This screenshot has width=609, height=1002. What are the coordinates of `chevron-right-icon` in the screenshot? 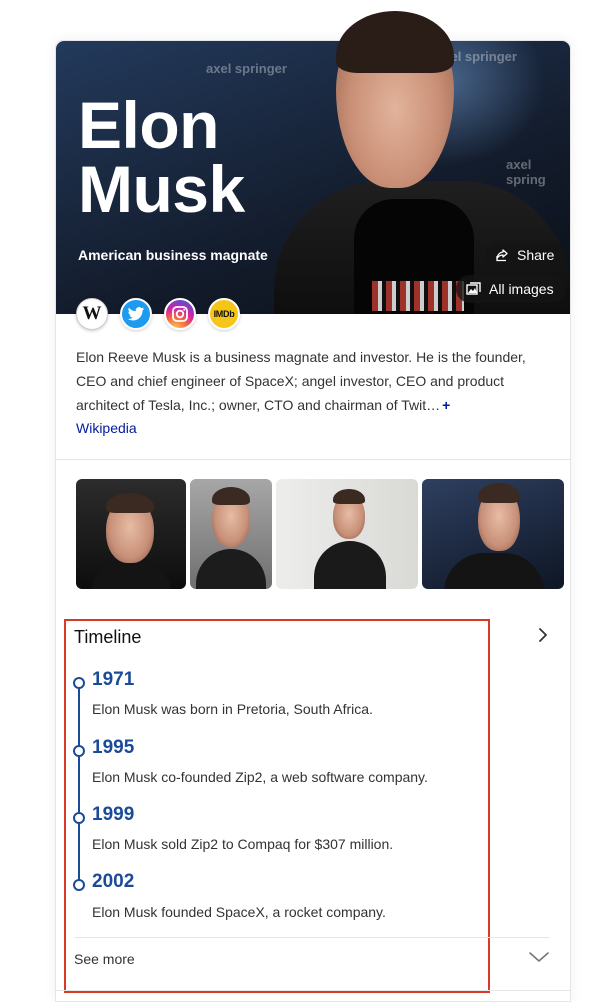 It's located at (543, 637).